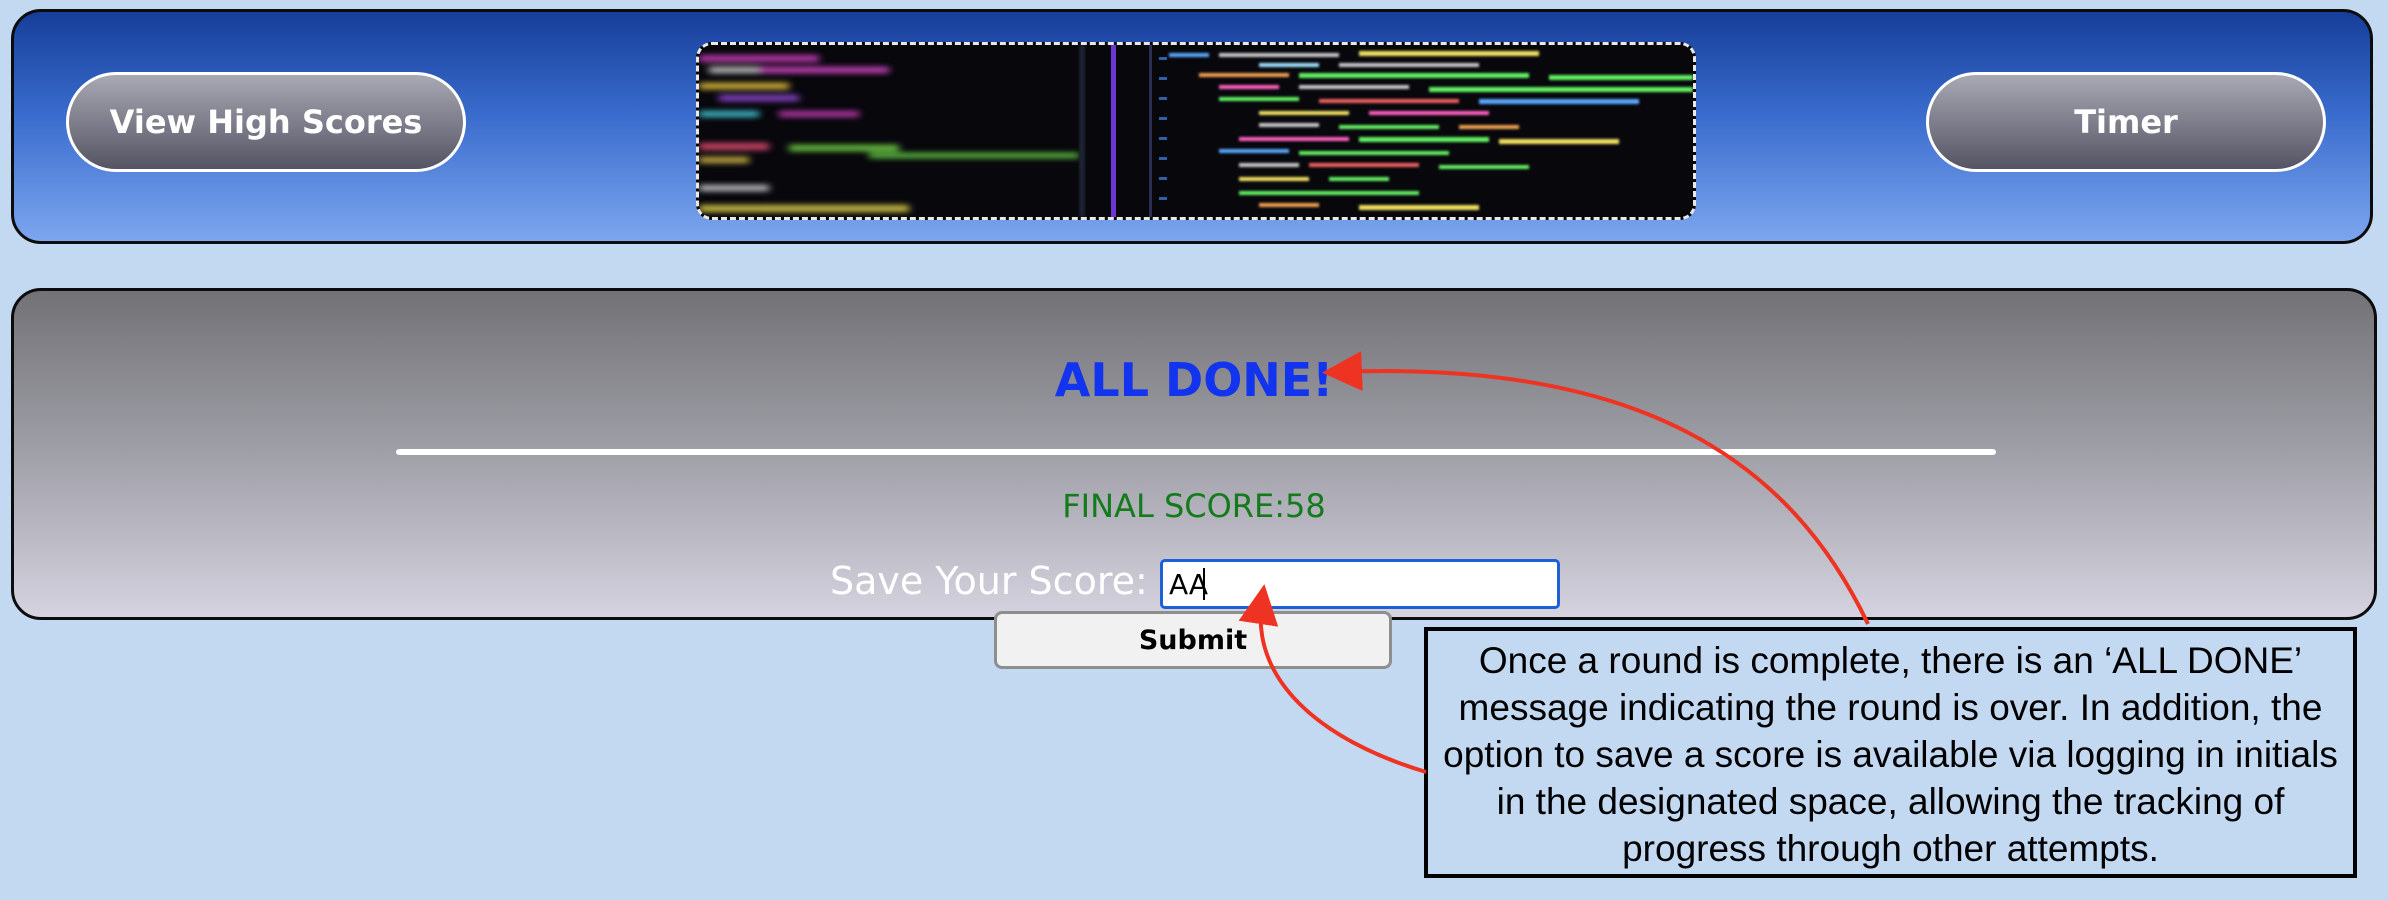 The width and height of the screenshot is (2388, 900). I want to click on view-high-scores-button: View High Scores, so click(266, 122).